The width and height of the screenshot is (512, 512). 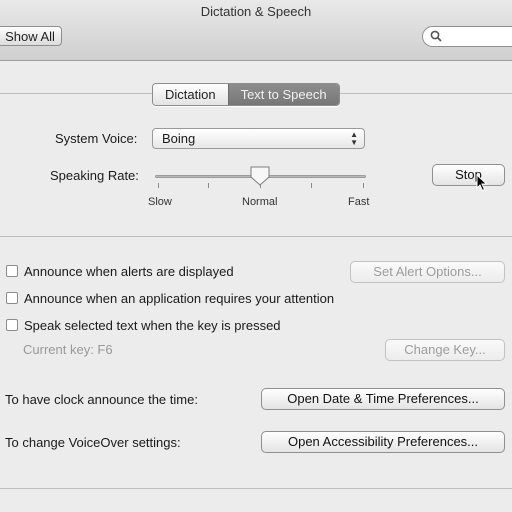 I want to click on system-voice-label: System Voice:, so click(x=96, y=138).